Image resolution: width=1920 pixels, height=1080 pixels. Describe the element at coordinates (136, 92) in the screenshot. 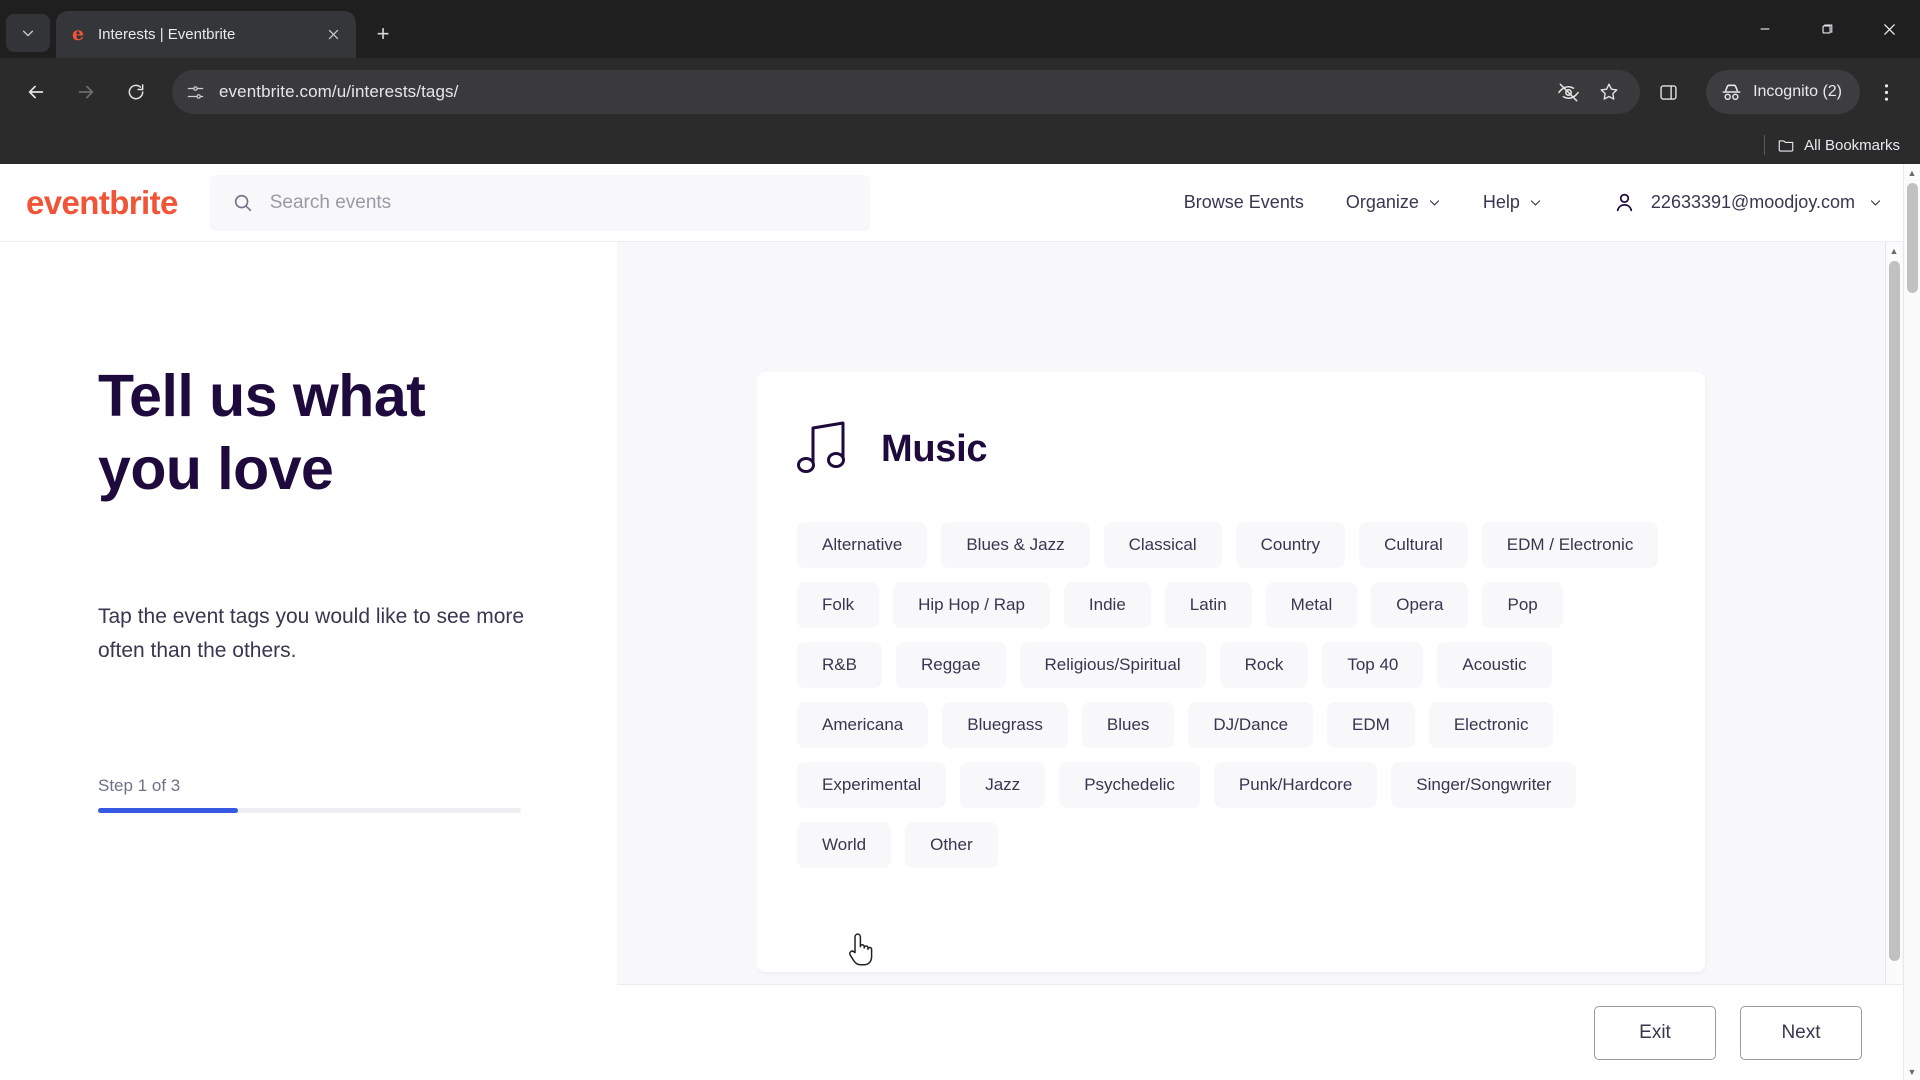

I see `reload-icon` at that location.